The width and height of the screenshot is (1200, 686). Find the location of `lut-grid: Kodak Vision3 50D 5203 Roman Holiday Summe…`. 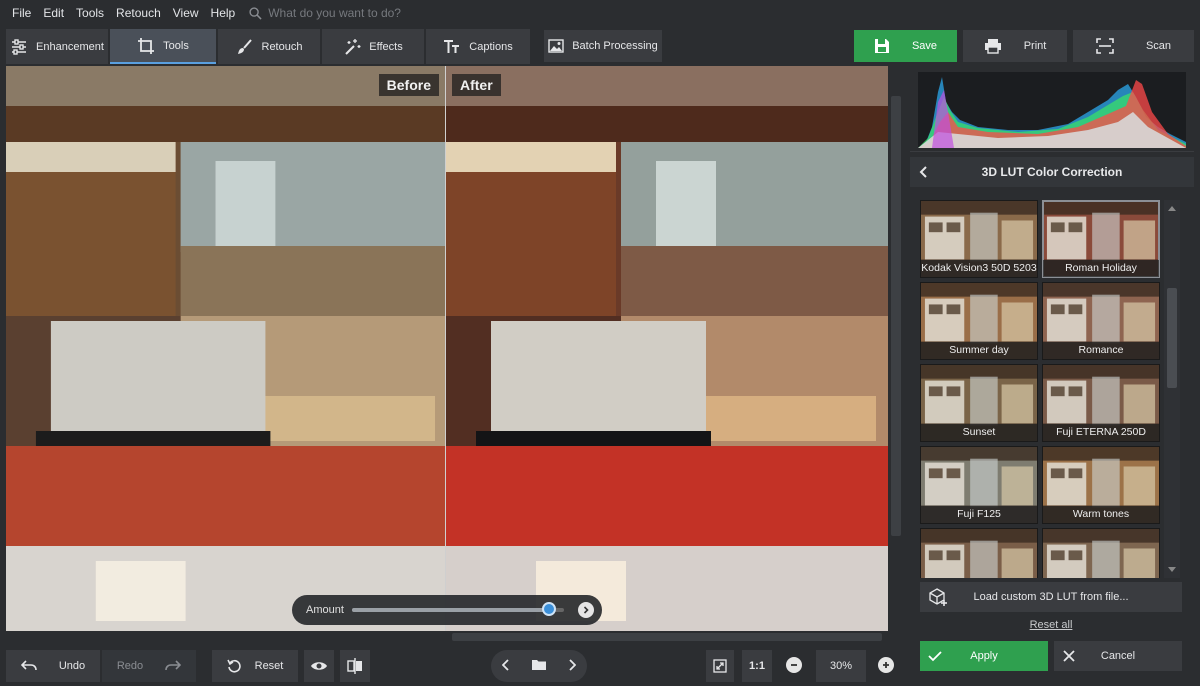

lut-grid: Kodak Vision3 50D 5203 Roman Holiday Summe… is located at coordinates (1040, 389).